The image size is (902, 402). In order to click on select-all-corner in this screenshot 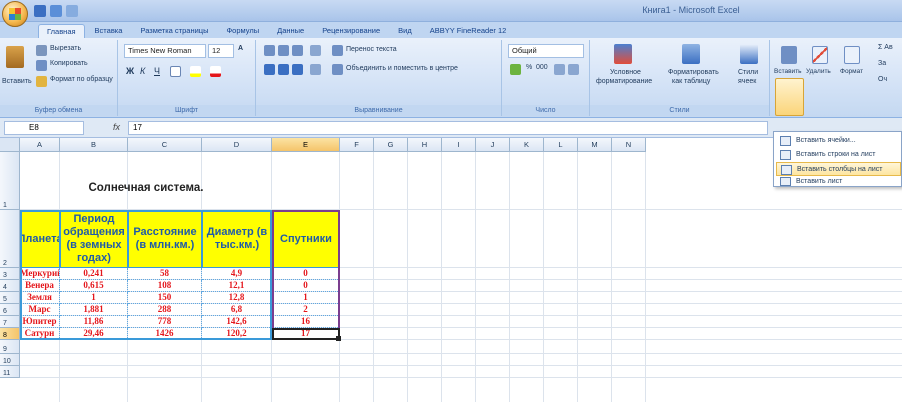, I will do `click(10, 145)`.